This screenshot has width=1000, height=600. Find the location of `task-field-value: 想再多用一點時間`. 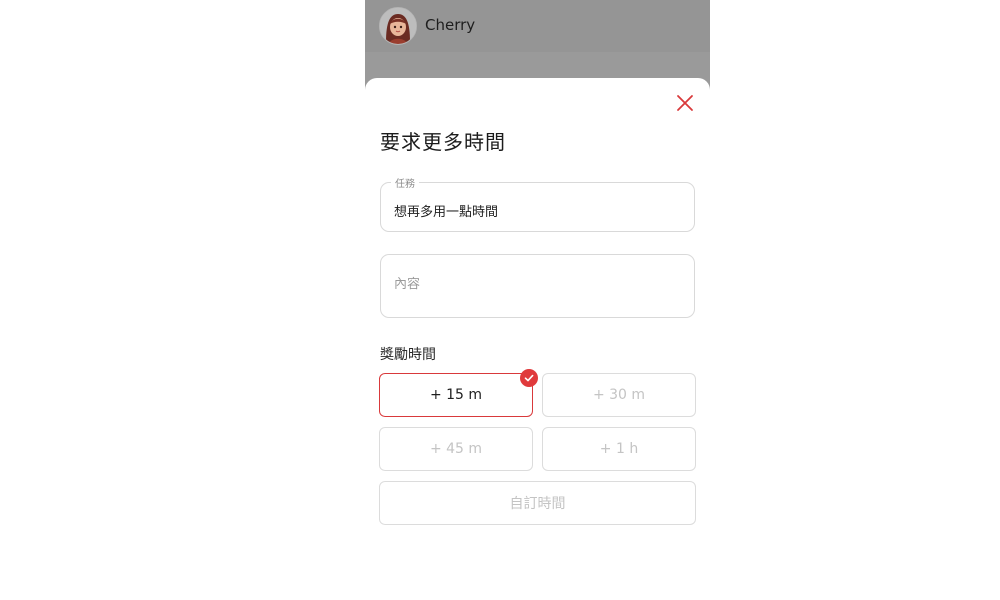

task-field-value: 想再多用一點時間 is located at coordinates (446, 212).